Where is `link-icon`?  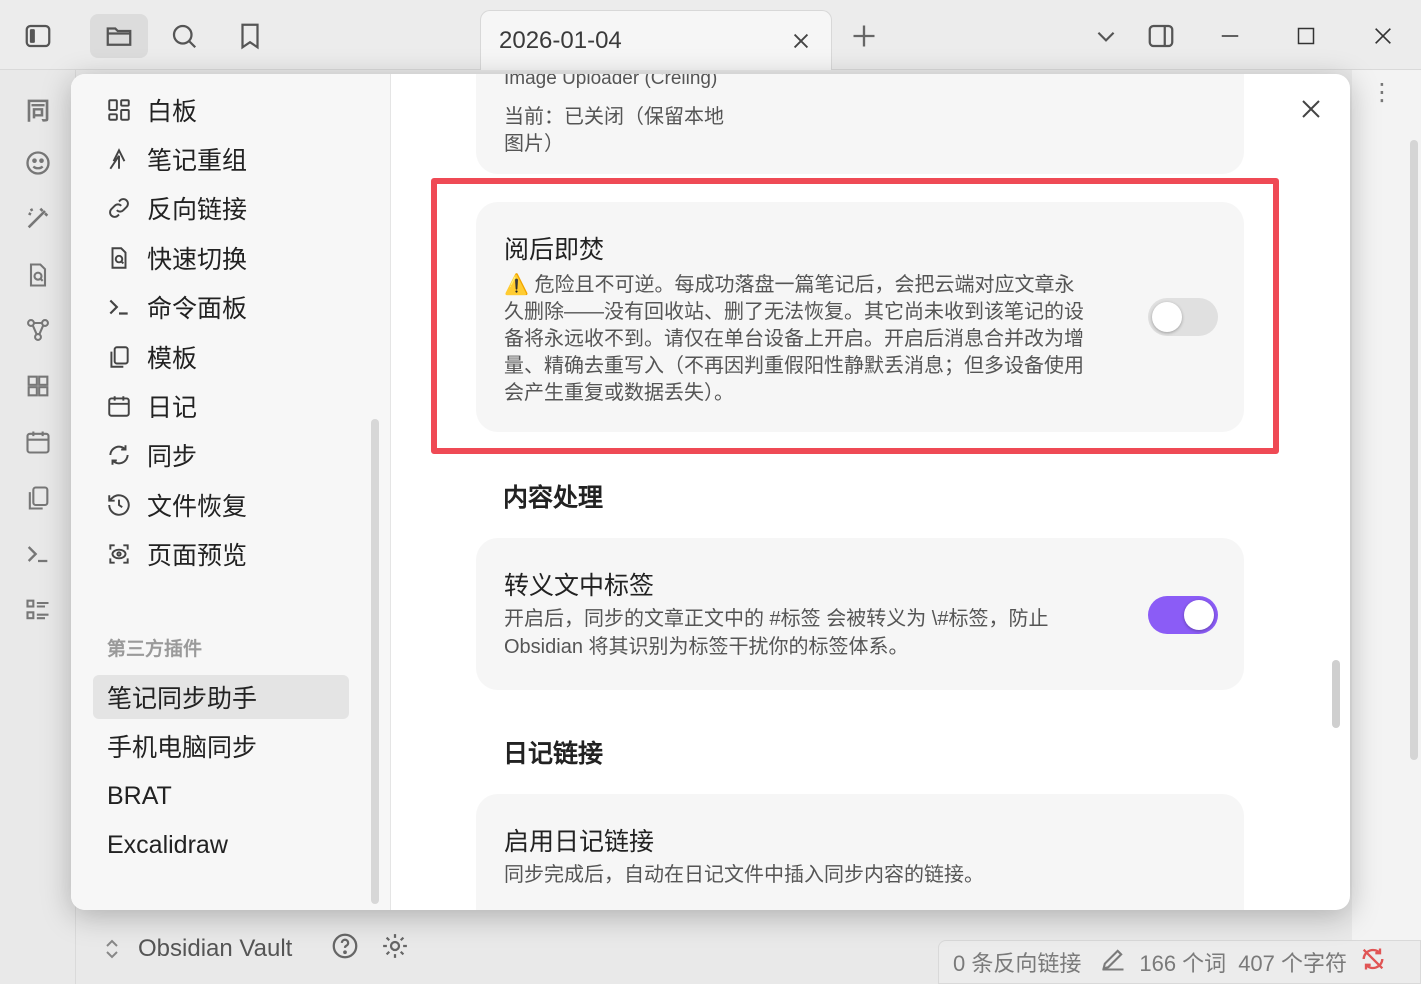
link-icon is located at coordinates (119, 208).